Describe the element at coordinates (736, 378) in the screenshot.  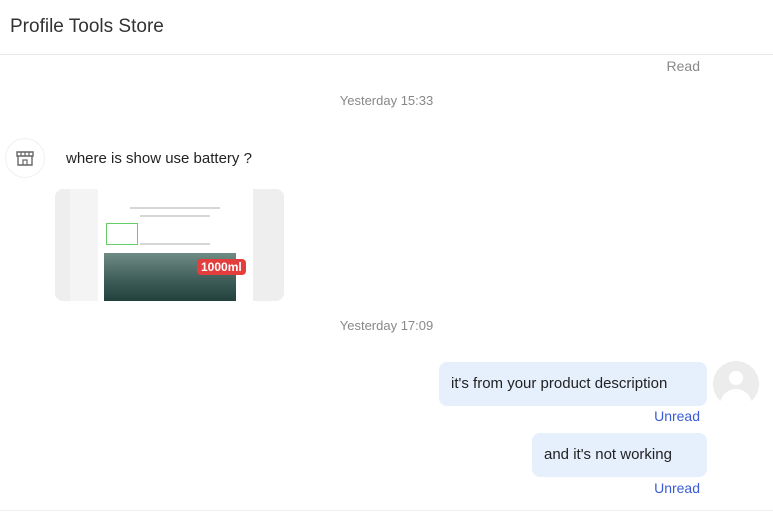
I see `user-icon` at that location.